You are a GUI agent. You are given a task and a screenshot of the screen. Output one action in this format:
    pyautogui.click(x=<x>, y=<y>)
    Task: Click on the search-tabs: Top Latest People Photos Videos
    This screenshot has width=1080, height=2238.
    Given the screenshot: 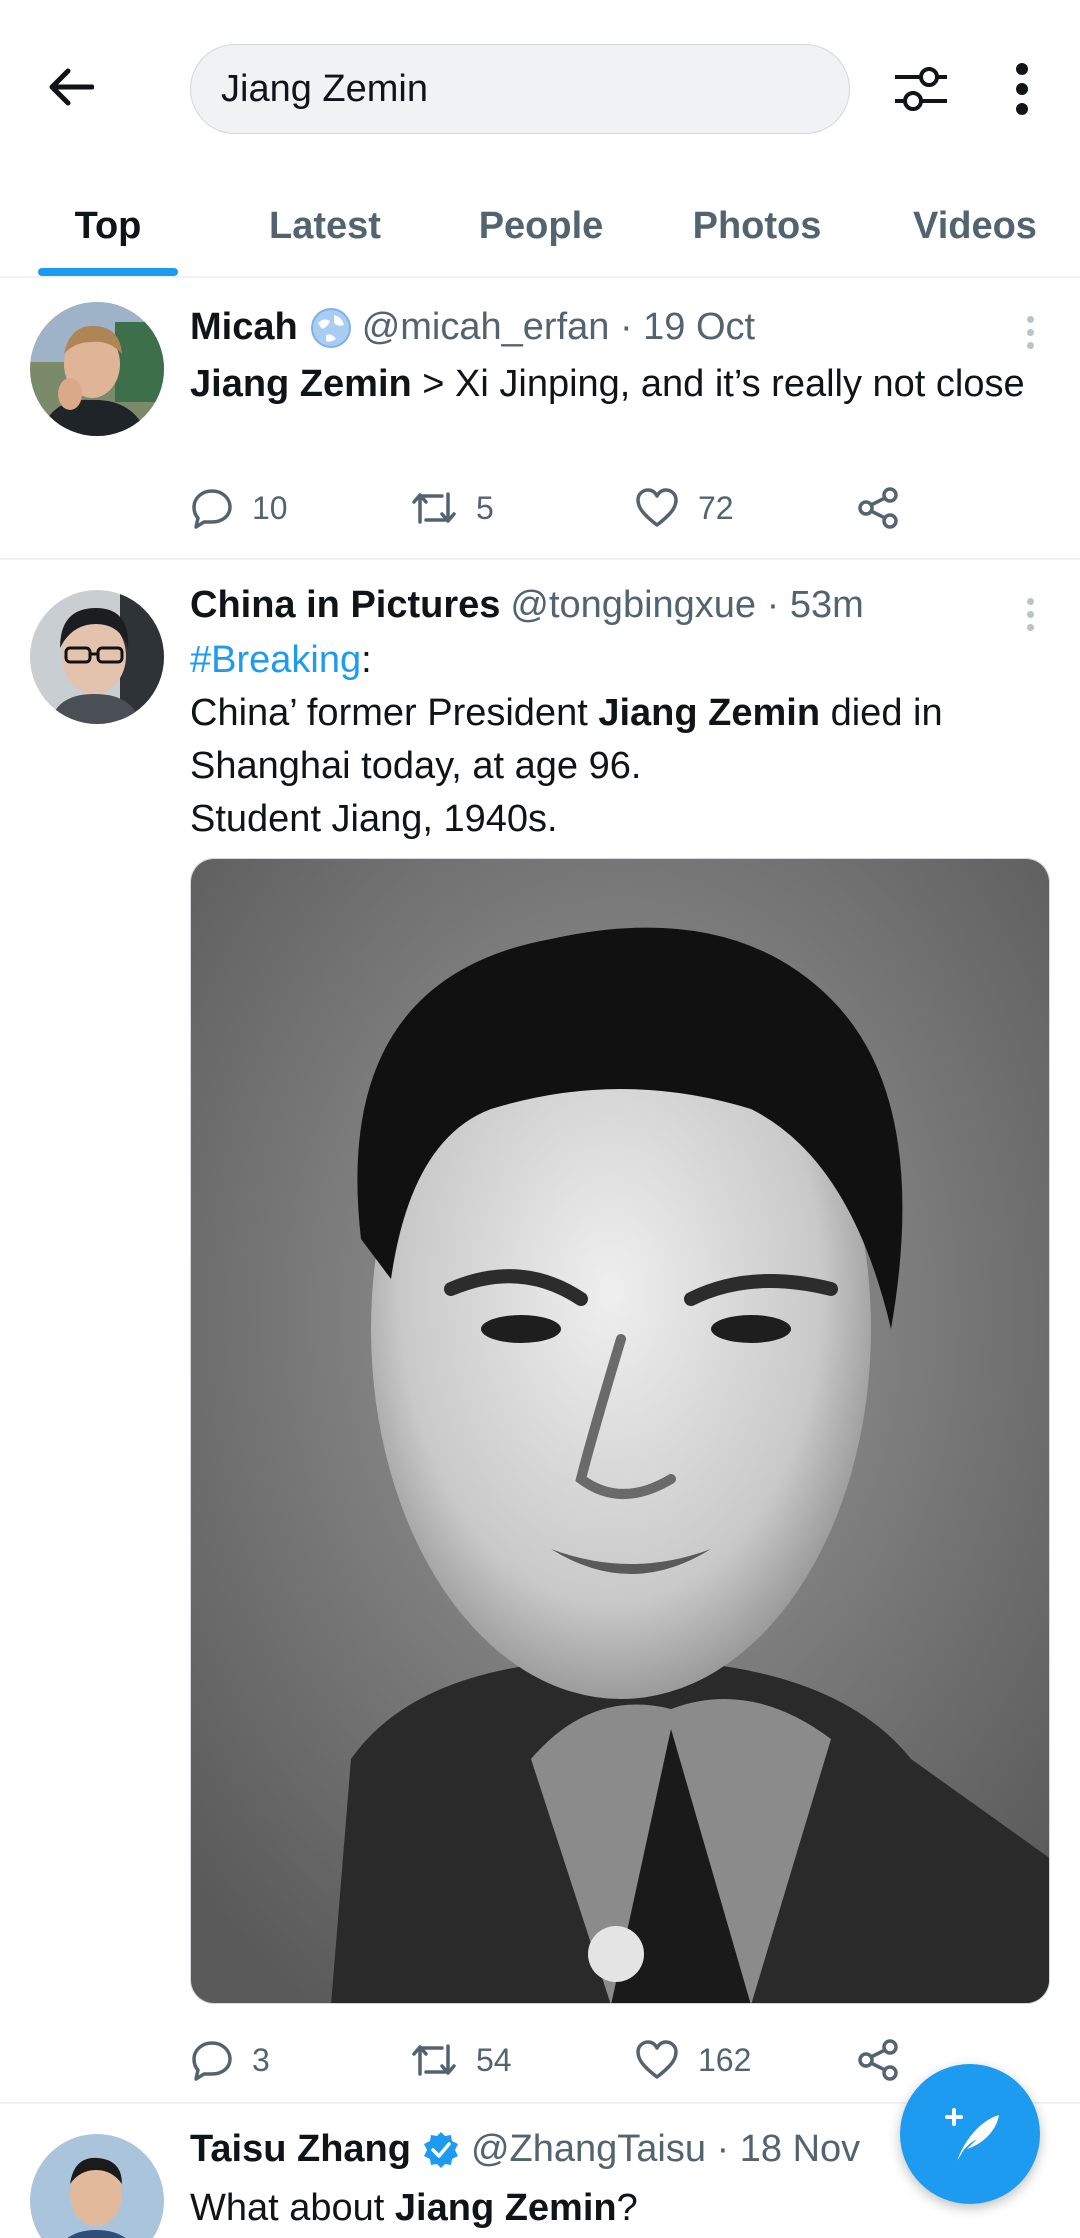 What is the action you would take?
    pyautogui.click(x=540, y=227)
    